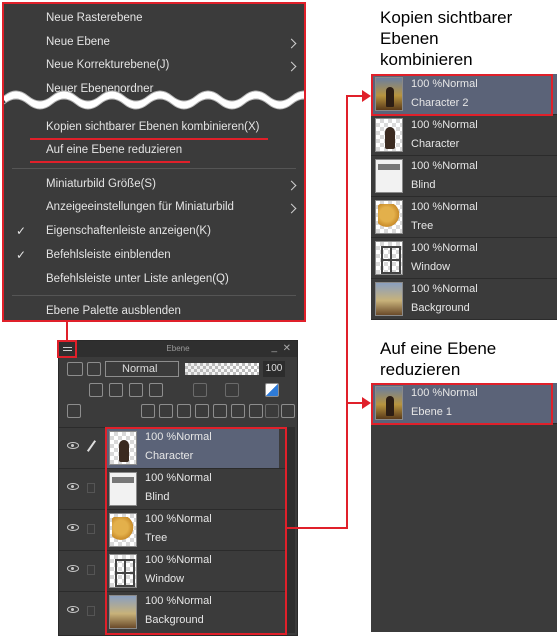  Describe the element at coordinates (420, 369) in the screenshot. I see `heading-line: reduzieren` at that location.